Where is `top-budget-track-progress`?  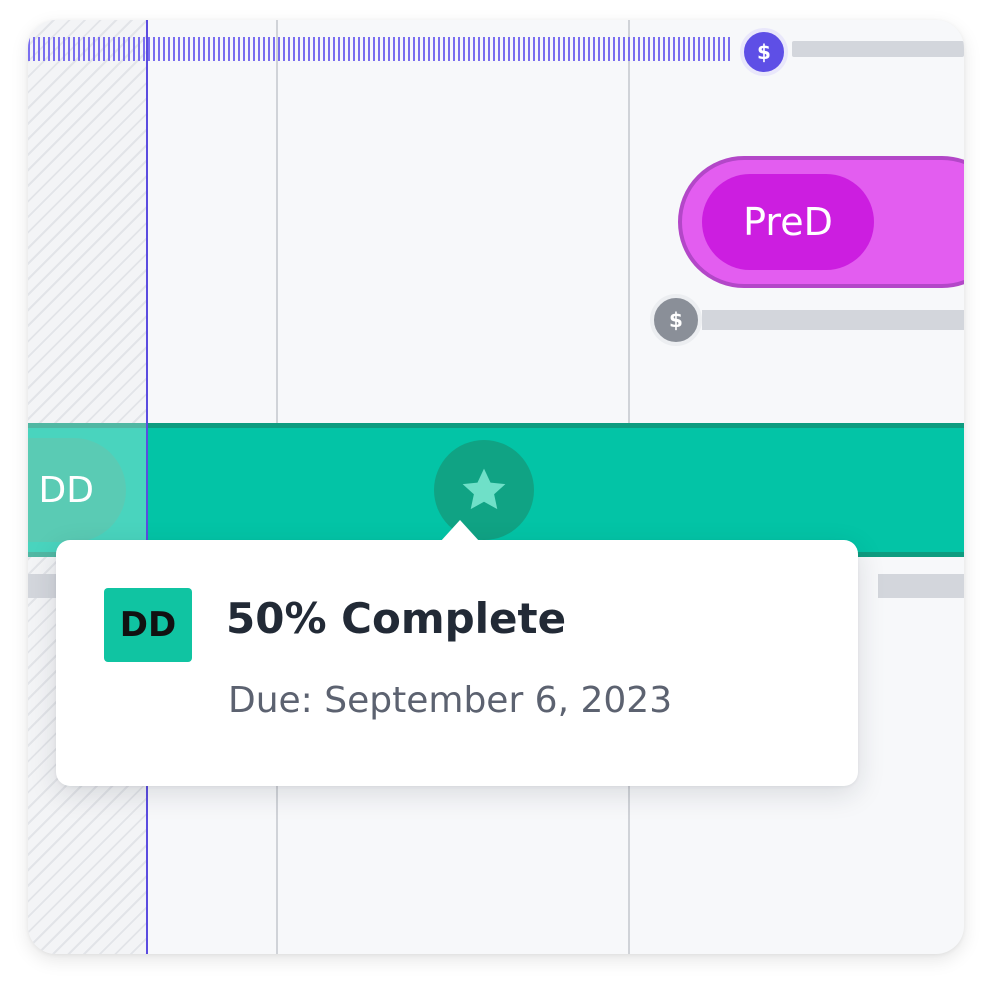 top-budget-track-progress is located at coordinates (380, 49).